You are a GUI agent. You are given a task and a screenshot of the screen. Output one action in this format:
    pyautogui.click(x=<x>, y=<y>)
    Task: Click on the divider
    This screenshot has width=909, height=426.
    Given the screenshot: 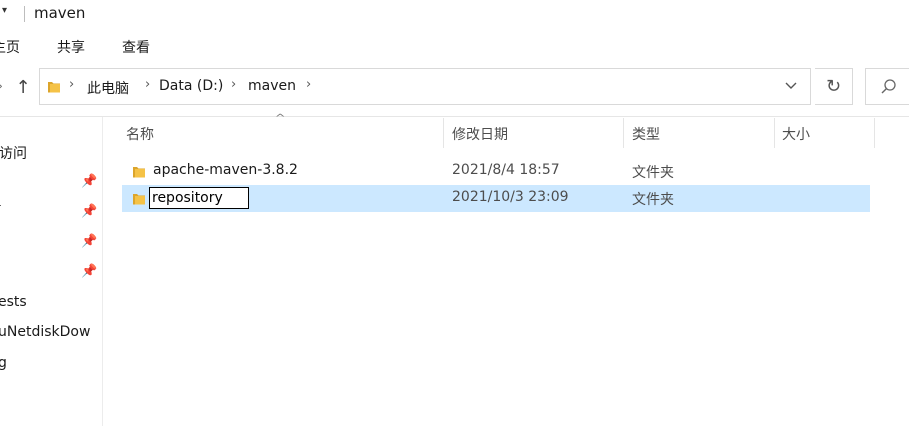 What is the action you would take?
    pyautogui.click(x=454, y=116)
    